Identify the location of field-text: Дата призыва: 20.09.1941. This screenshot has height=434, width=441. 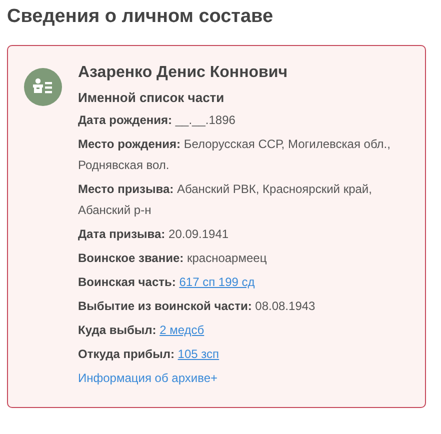
(153, 234).